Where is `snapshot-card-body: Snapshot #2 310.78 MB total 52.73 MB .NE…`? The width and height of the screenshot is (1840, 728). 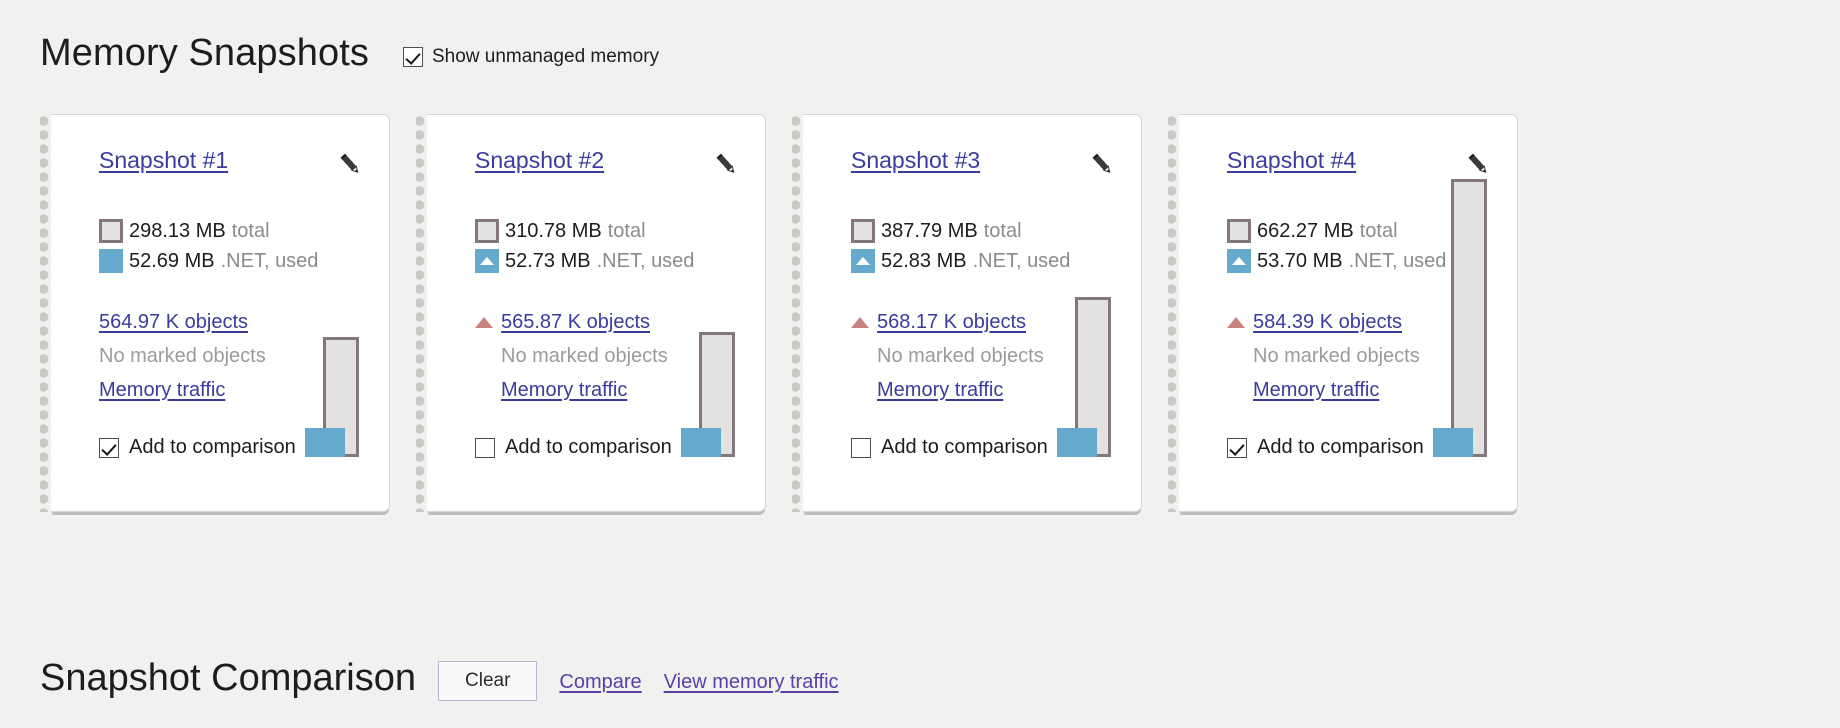
snapshot-card-body: Snapshot #2 310.78 MB total 52.73 MB .NE… is located at coordinates (596, 313).